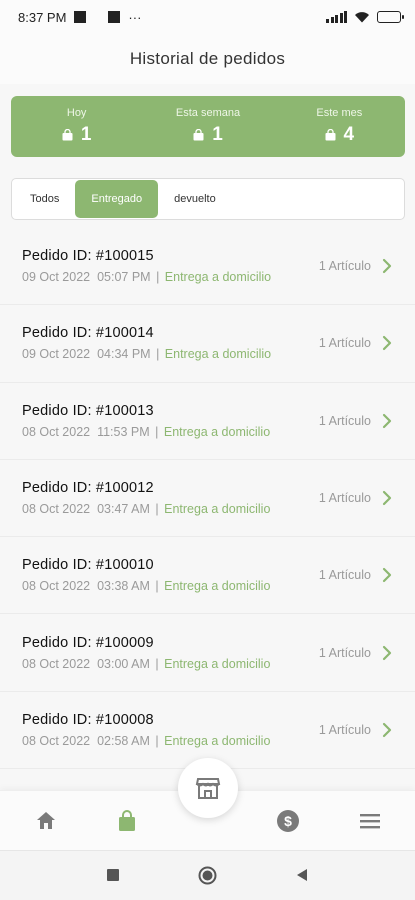 The width and height of the screenshot is (415, 900). I want to click on order-time: 05:07 PM, so click(124, 277).